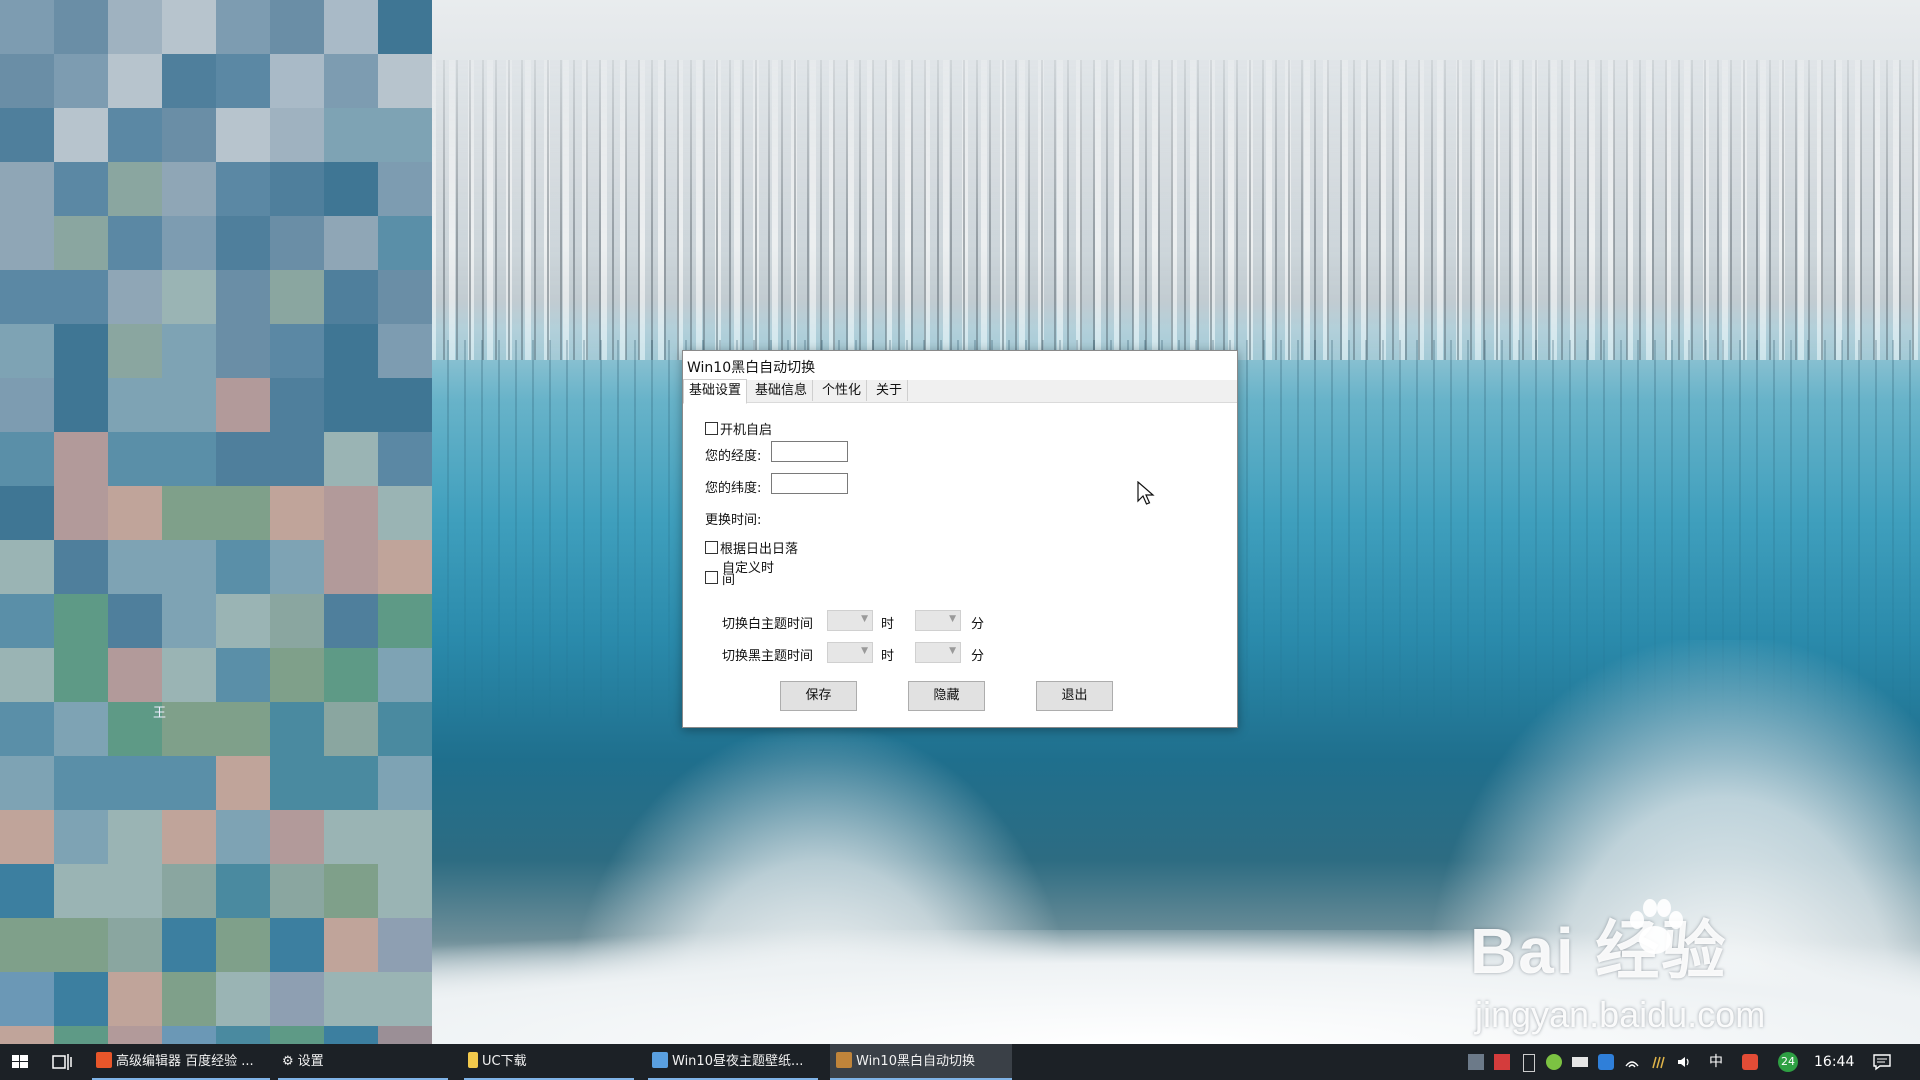 The height and width of the screenshot is (1080, 1920). What do you see at coordinates (711, 428) in the screenshot?
I see `autostart-checkbox` at bounding box center [711, 428].